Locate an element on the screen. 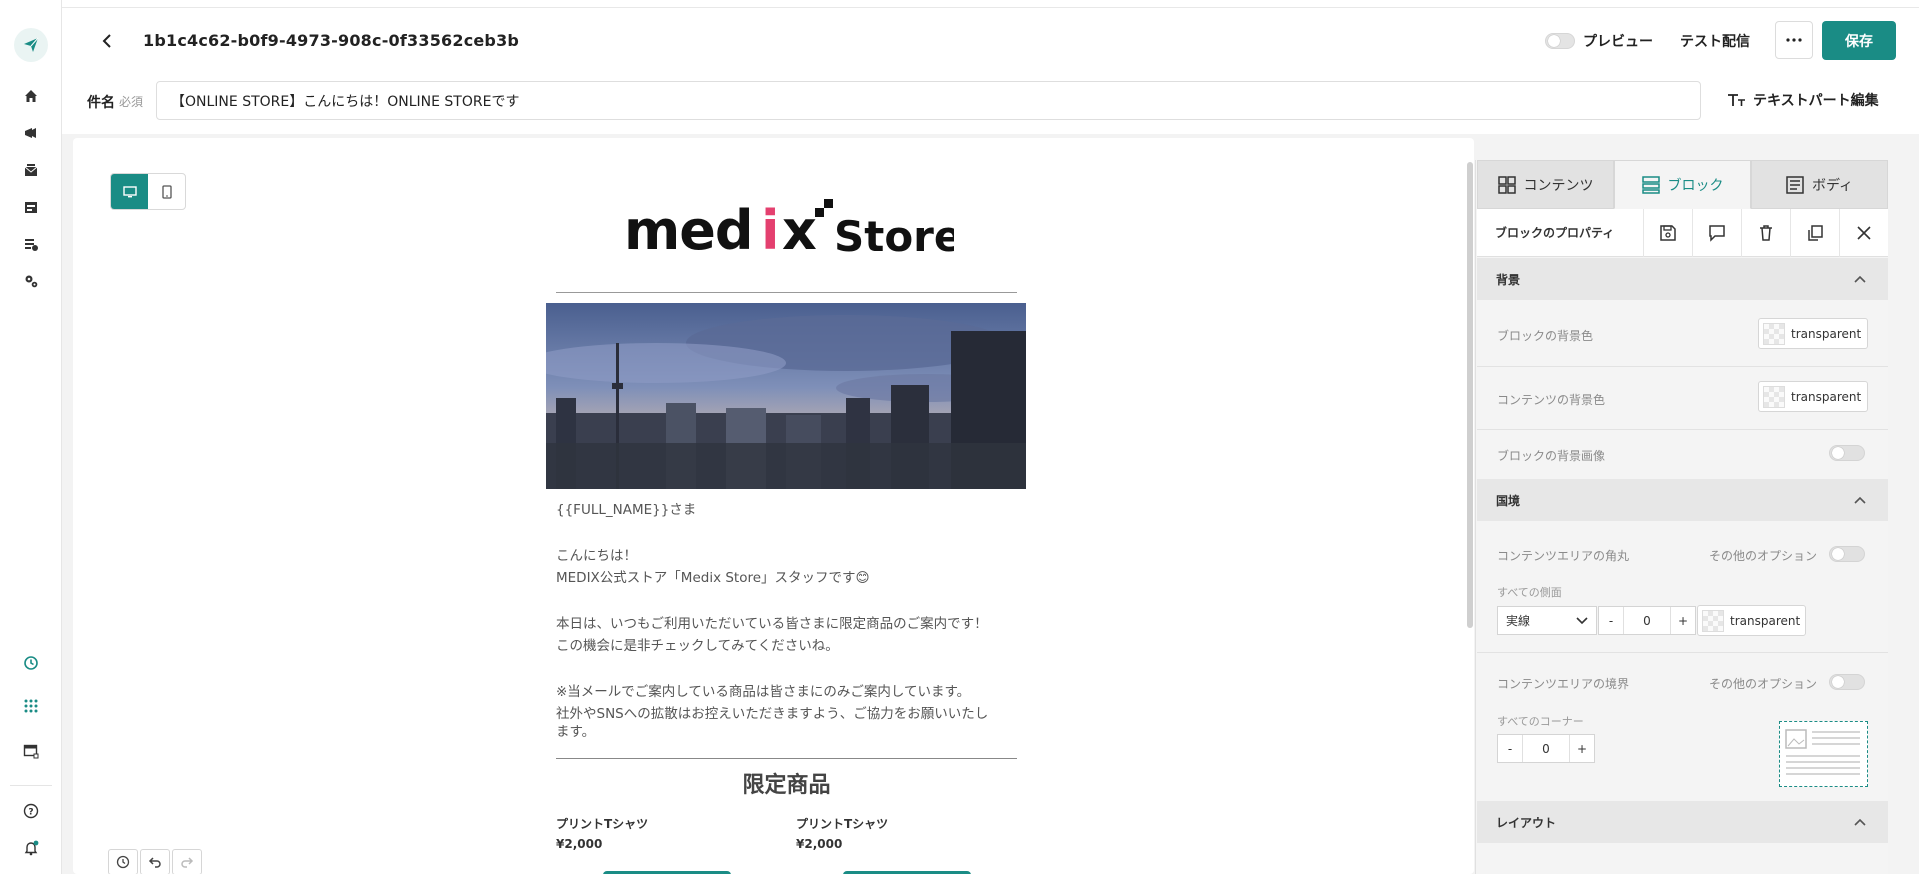 This screenshot has width=1919, height=874. body-icon is located at coordinates (1795, 184).